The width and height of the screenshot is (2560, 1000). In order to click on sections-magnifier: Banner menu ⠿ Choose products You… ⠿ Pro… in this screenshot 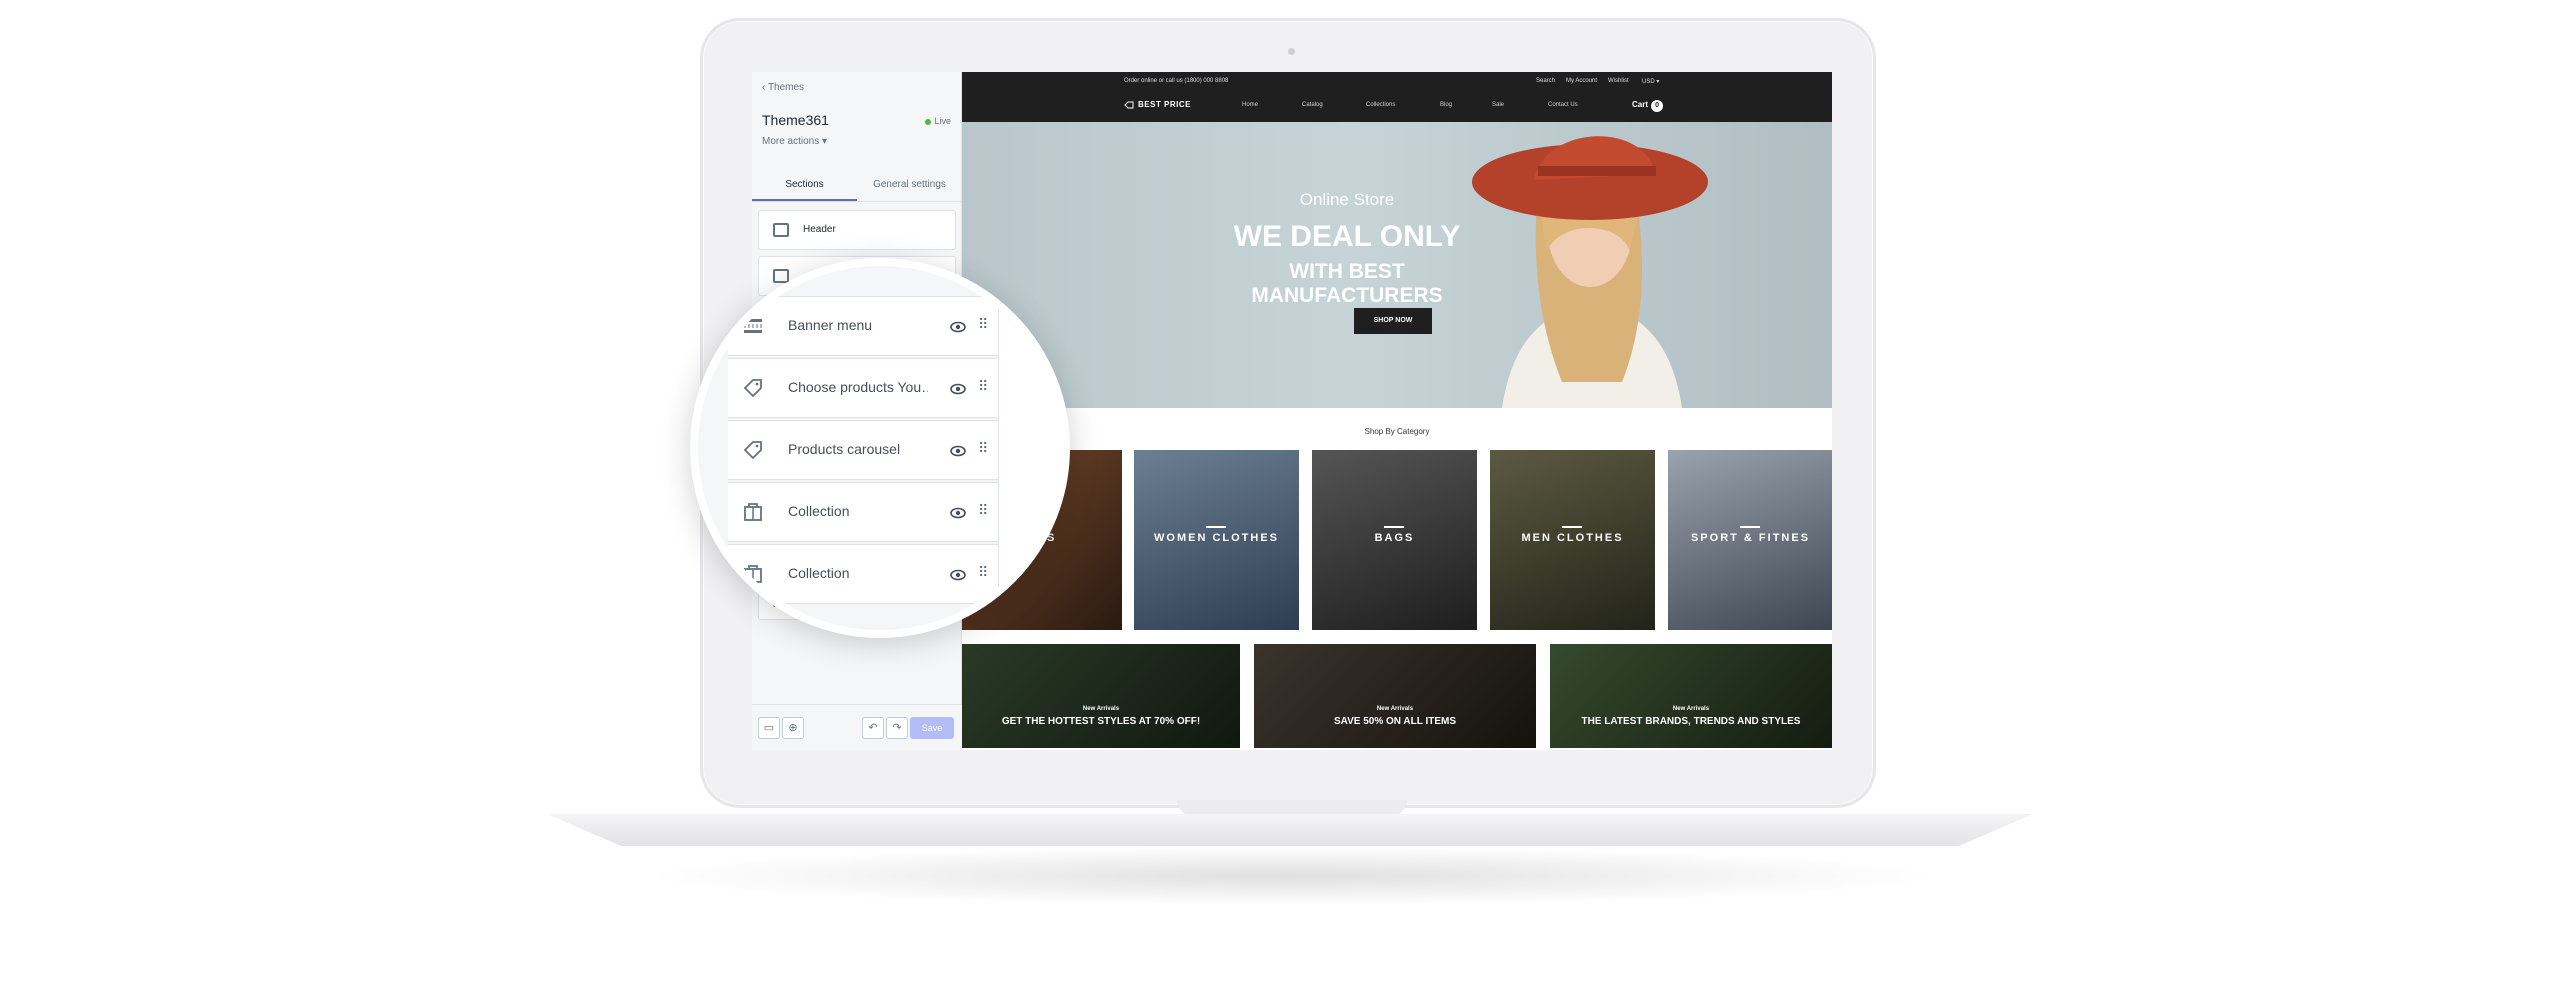, I will do `click(880, 448)`.